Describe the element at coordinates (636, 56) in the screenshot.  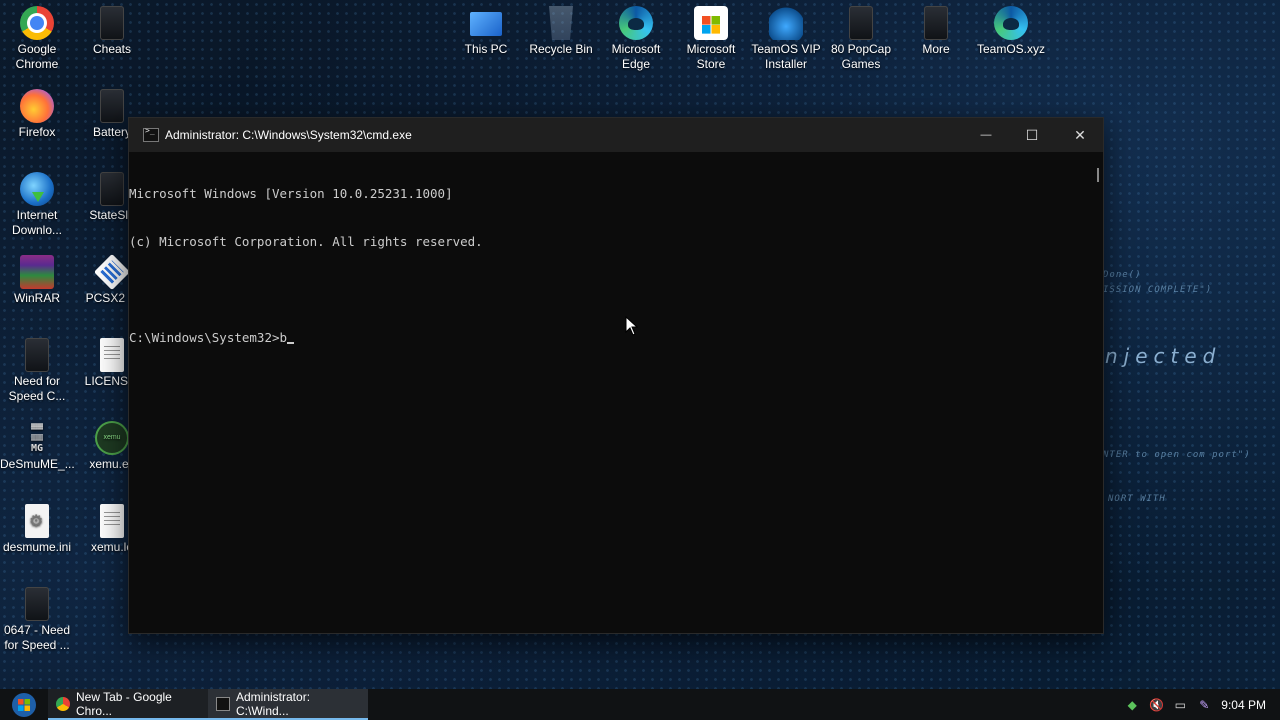
I see `desktop-icon-label: Microsoft Edge` at that location.